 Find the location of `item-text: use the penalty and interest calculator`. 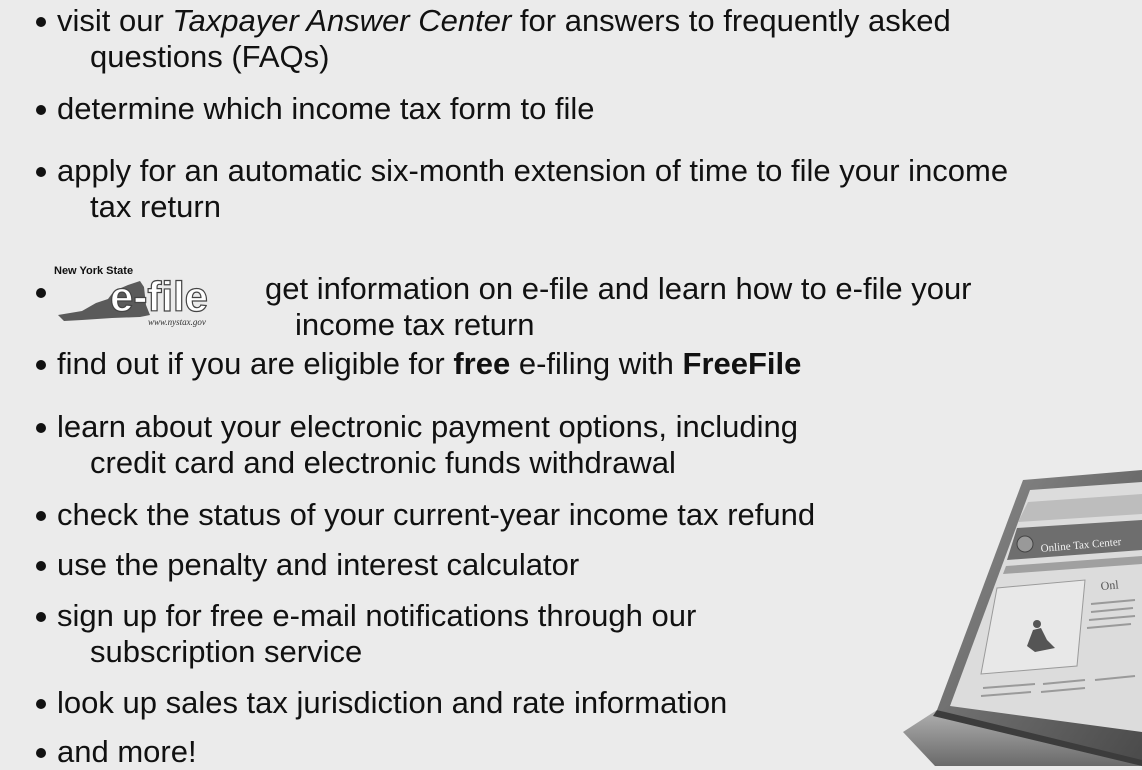

item-text: use the penalty and interest calculator is located at coordinates (318, 564).